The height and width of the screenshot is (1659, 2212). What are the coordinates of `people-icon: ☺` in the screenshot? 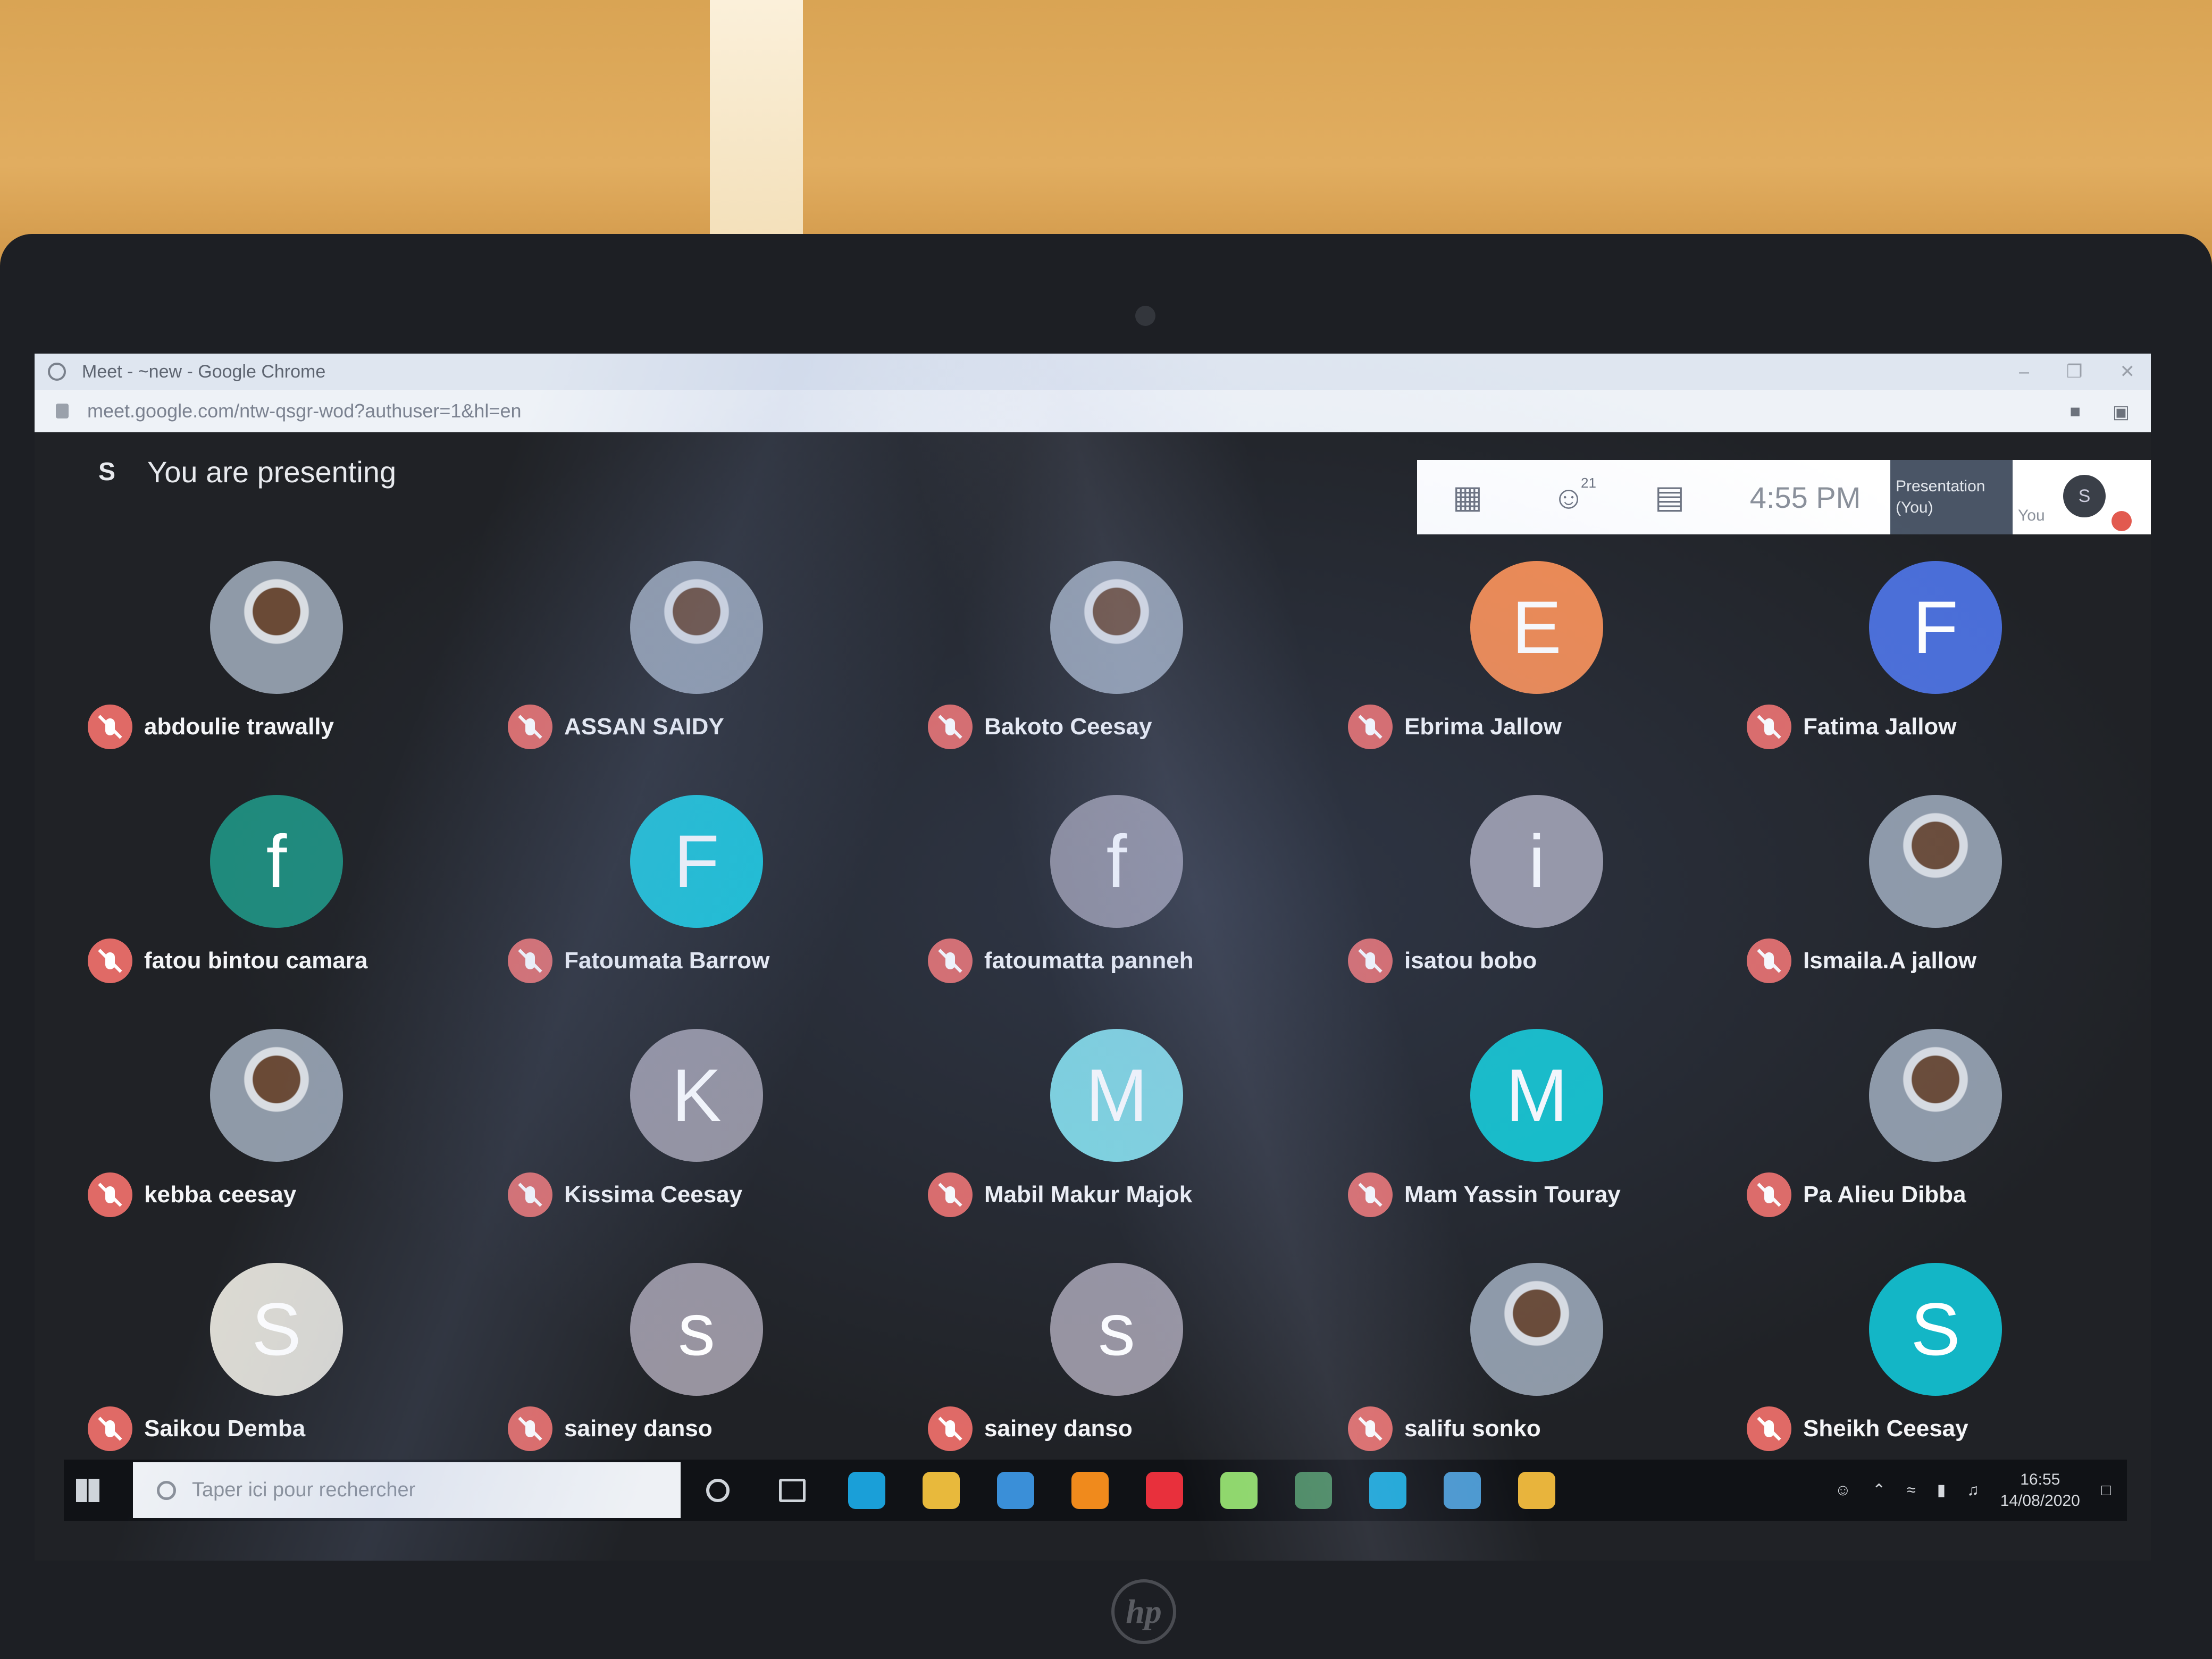 It's located at (1568, 497).